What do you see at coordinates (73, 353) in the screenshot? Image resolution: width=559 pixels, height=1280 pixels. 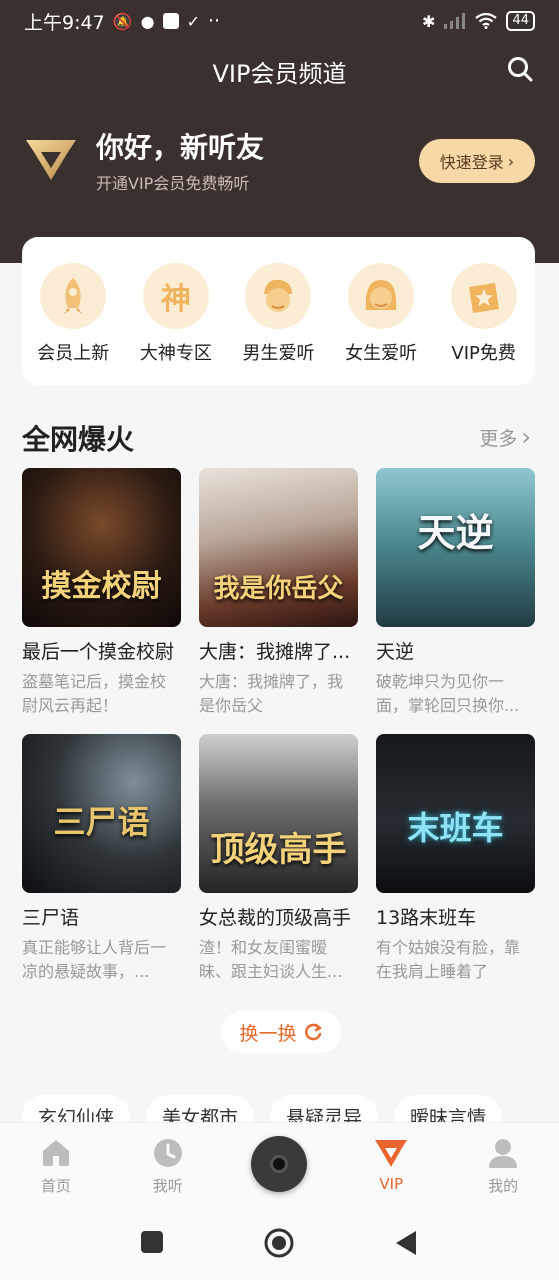 I see `quick-link-label: 会员上新` at bounding box center [73, 353].